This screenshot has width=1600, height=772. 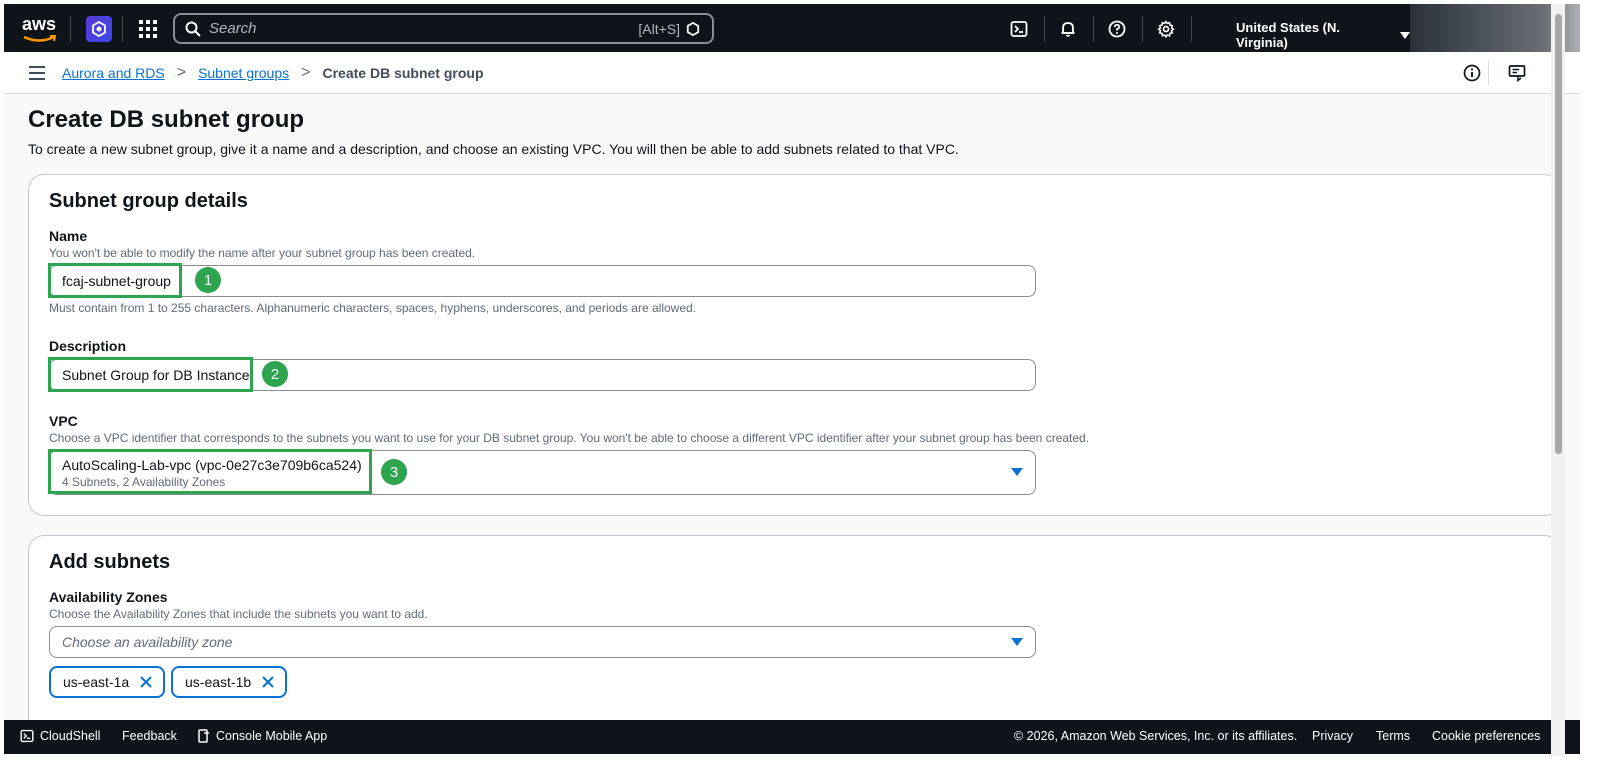 I want to click on footer-mobile-app-label: Console Mobile App, so click(x=272, y=736).